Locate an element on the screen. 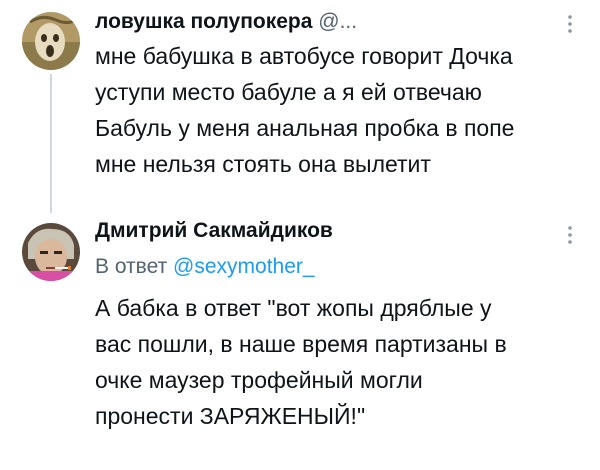 The width and height of the screenshot is (600, 470). reply-context: В ответ @sexymother_ is located at coordinates (205, 267).